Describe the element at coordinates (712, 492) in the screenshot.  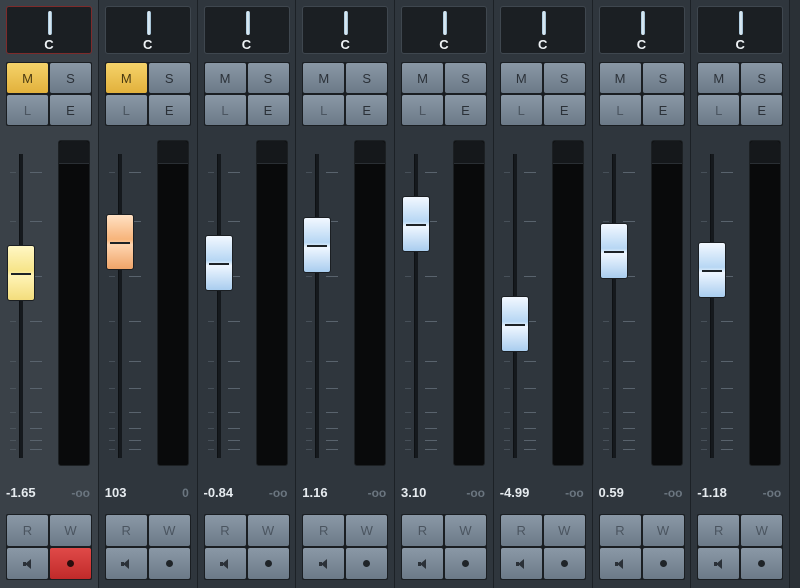
I see `volume-value: -1.18` at that location.